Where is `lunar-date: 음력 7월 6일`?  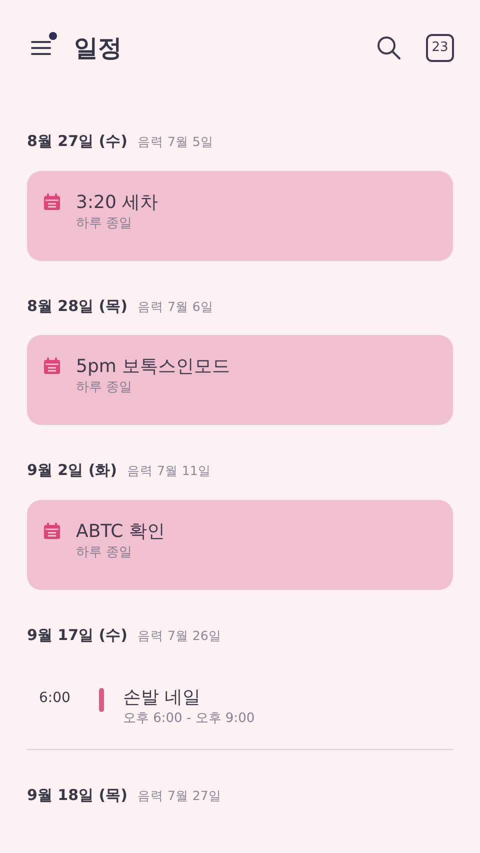 lunar-date: 음력 7월 6일 is located at coordinates (175, 307).